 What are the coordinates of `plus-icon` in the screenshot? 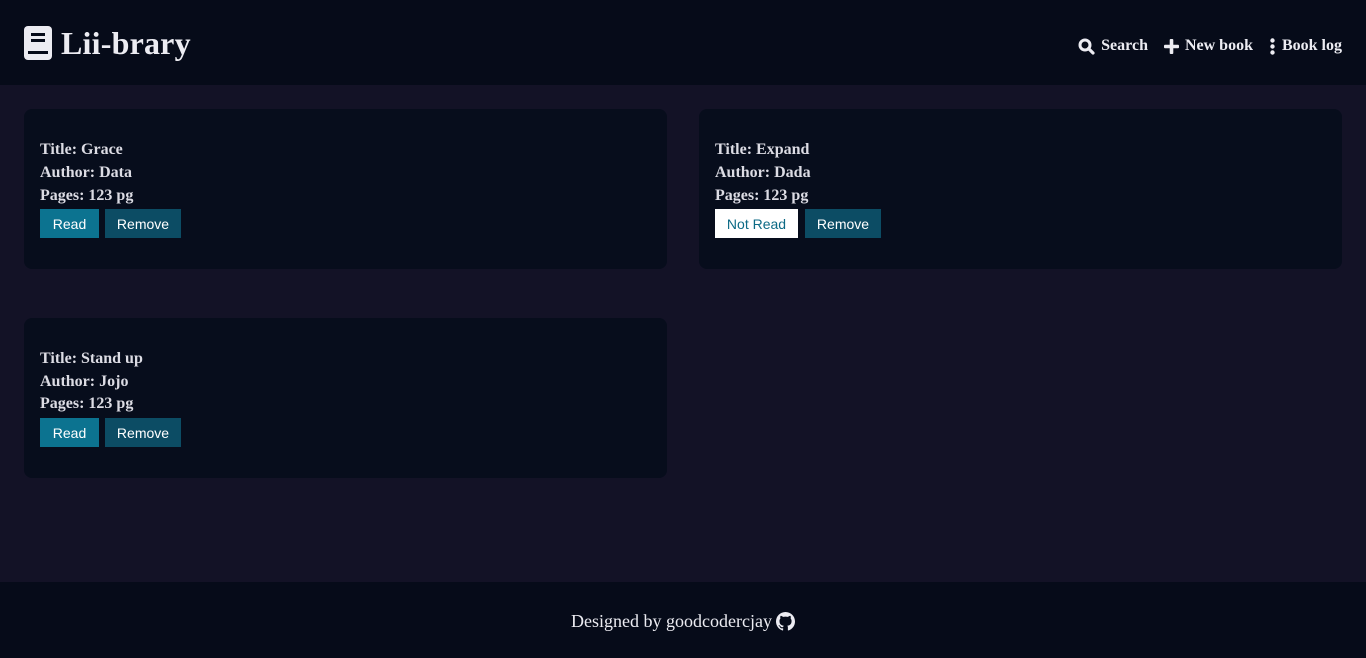 It's located at (1171, 46).